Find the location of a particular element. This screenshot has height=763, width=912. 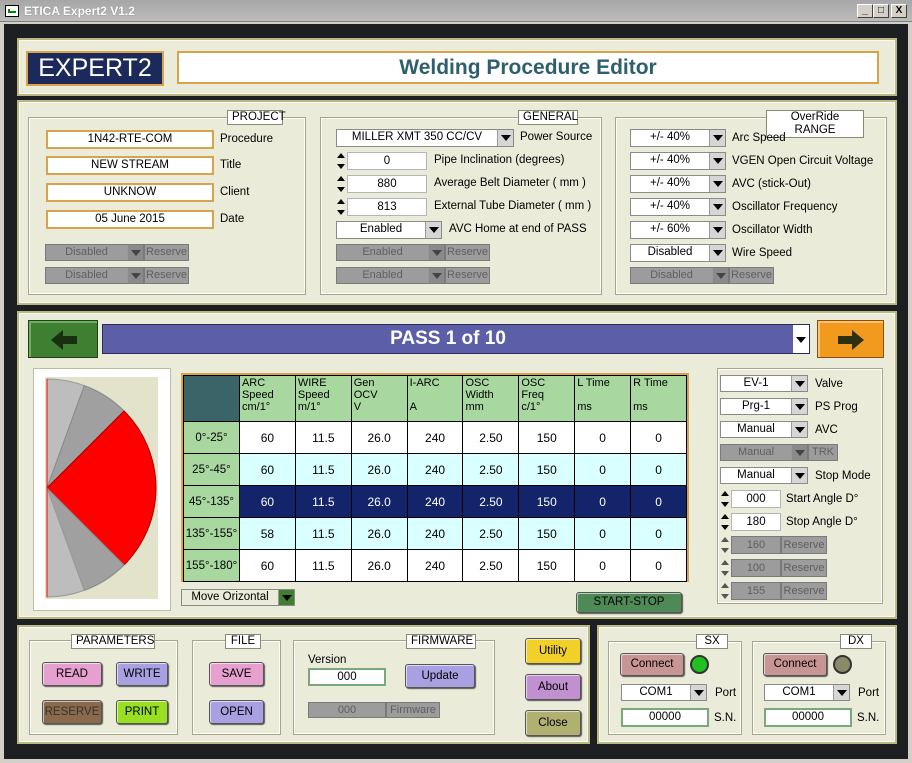

update-button: Update is located at coordinates (440, 676).